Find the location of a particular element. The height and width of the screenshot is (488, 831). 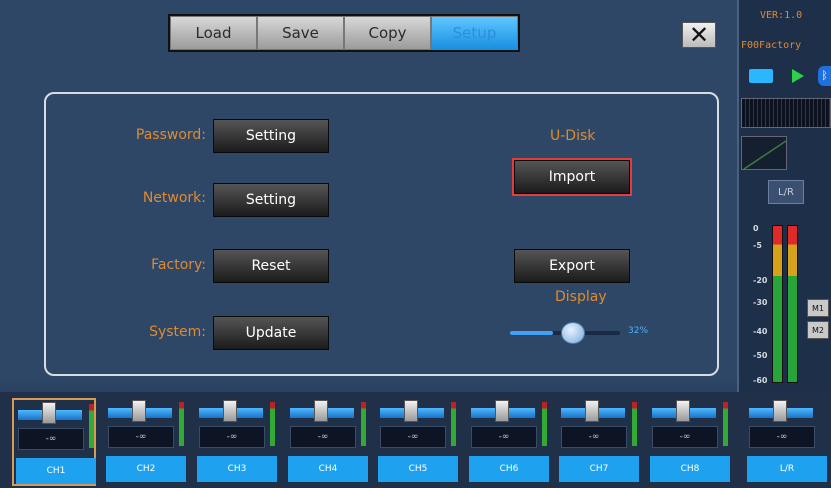

scale-tick: -60 is located at coordinates (760, 380).